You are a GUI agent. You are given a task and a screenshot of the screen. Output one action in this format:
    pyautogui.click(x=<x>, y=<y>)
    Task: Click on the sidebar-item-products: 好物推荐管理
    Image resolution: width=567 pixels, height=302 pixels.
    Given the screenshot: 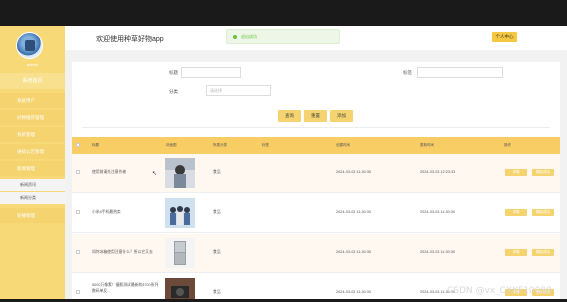 What is the action you would take?
    pyautogui.click(x=32, y=117)
    